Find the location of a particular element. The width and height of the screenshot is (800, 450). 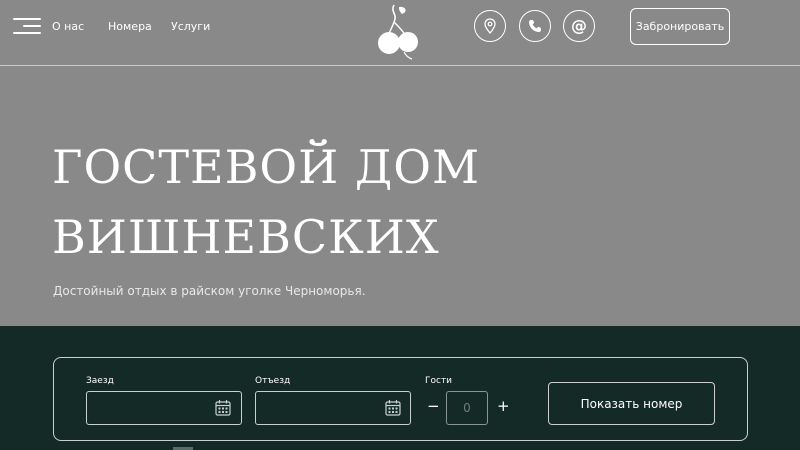

header-divider is located at coordinates (400, 65).